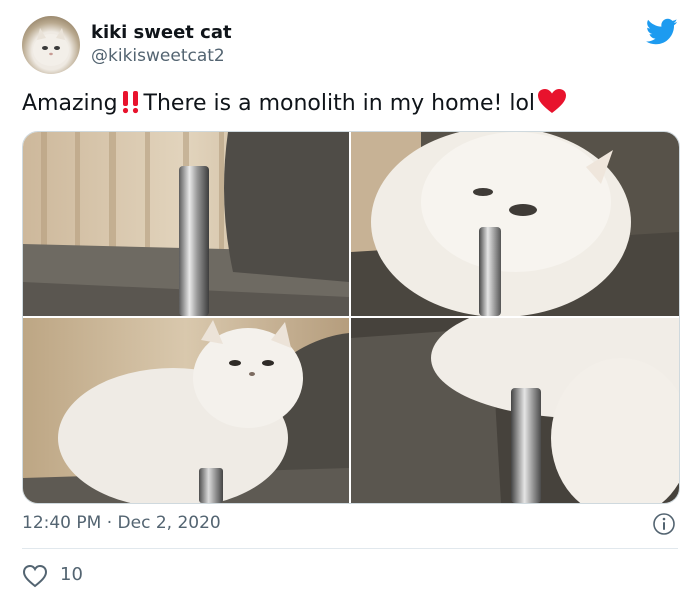 The image size is (700, 603). What do you see at coordinates (350, 548) in the screenshot?
I see `divider` at bounding box center [350, 548].